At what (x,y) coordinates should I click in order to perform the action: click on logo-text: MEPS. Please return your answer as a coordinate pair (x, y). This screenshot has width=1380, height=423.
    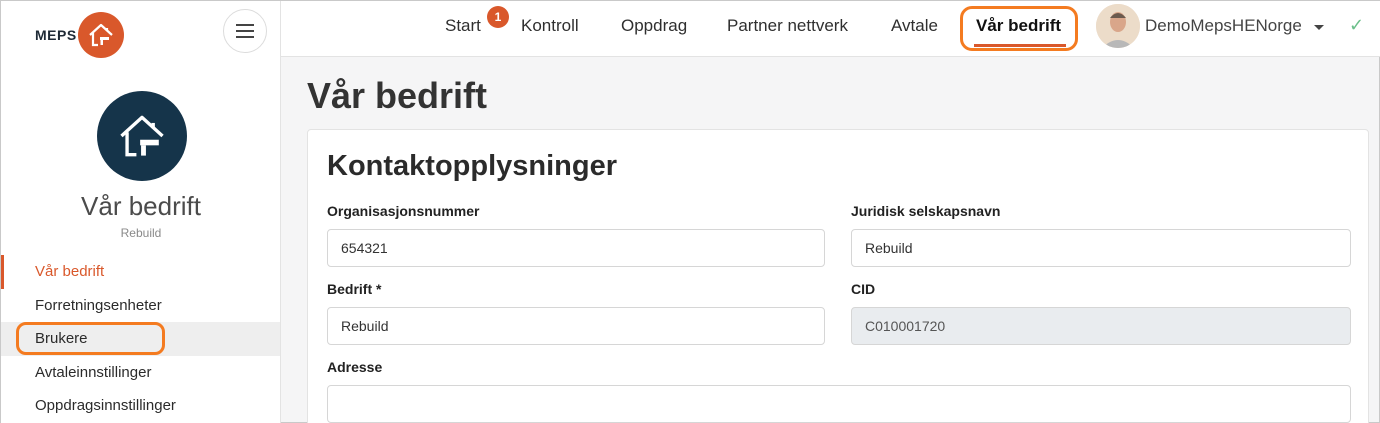
    Looking at the image, I should click on (56, 35).